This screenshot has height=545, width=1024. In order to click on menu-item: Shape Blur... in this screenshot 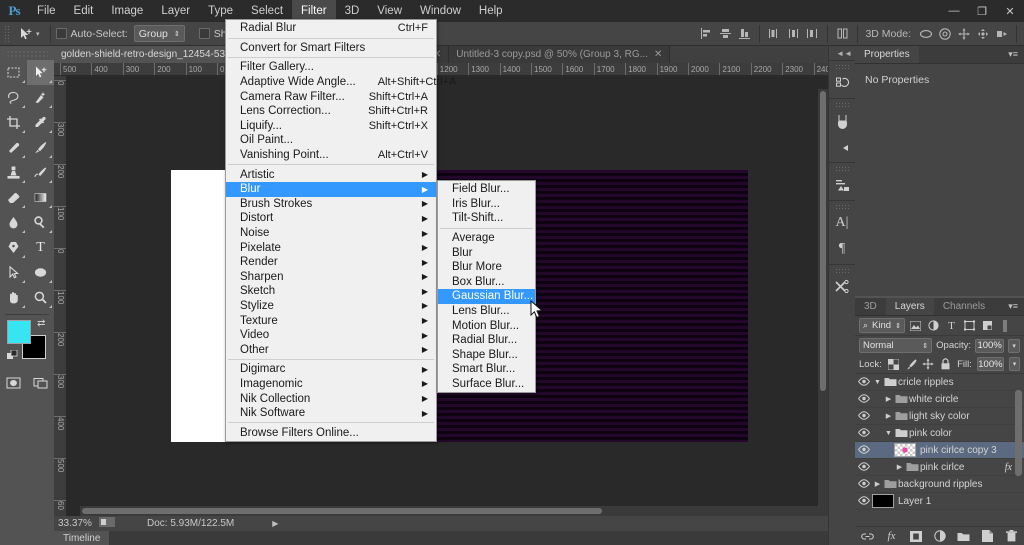, I will do `click(486, 355)`.